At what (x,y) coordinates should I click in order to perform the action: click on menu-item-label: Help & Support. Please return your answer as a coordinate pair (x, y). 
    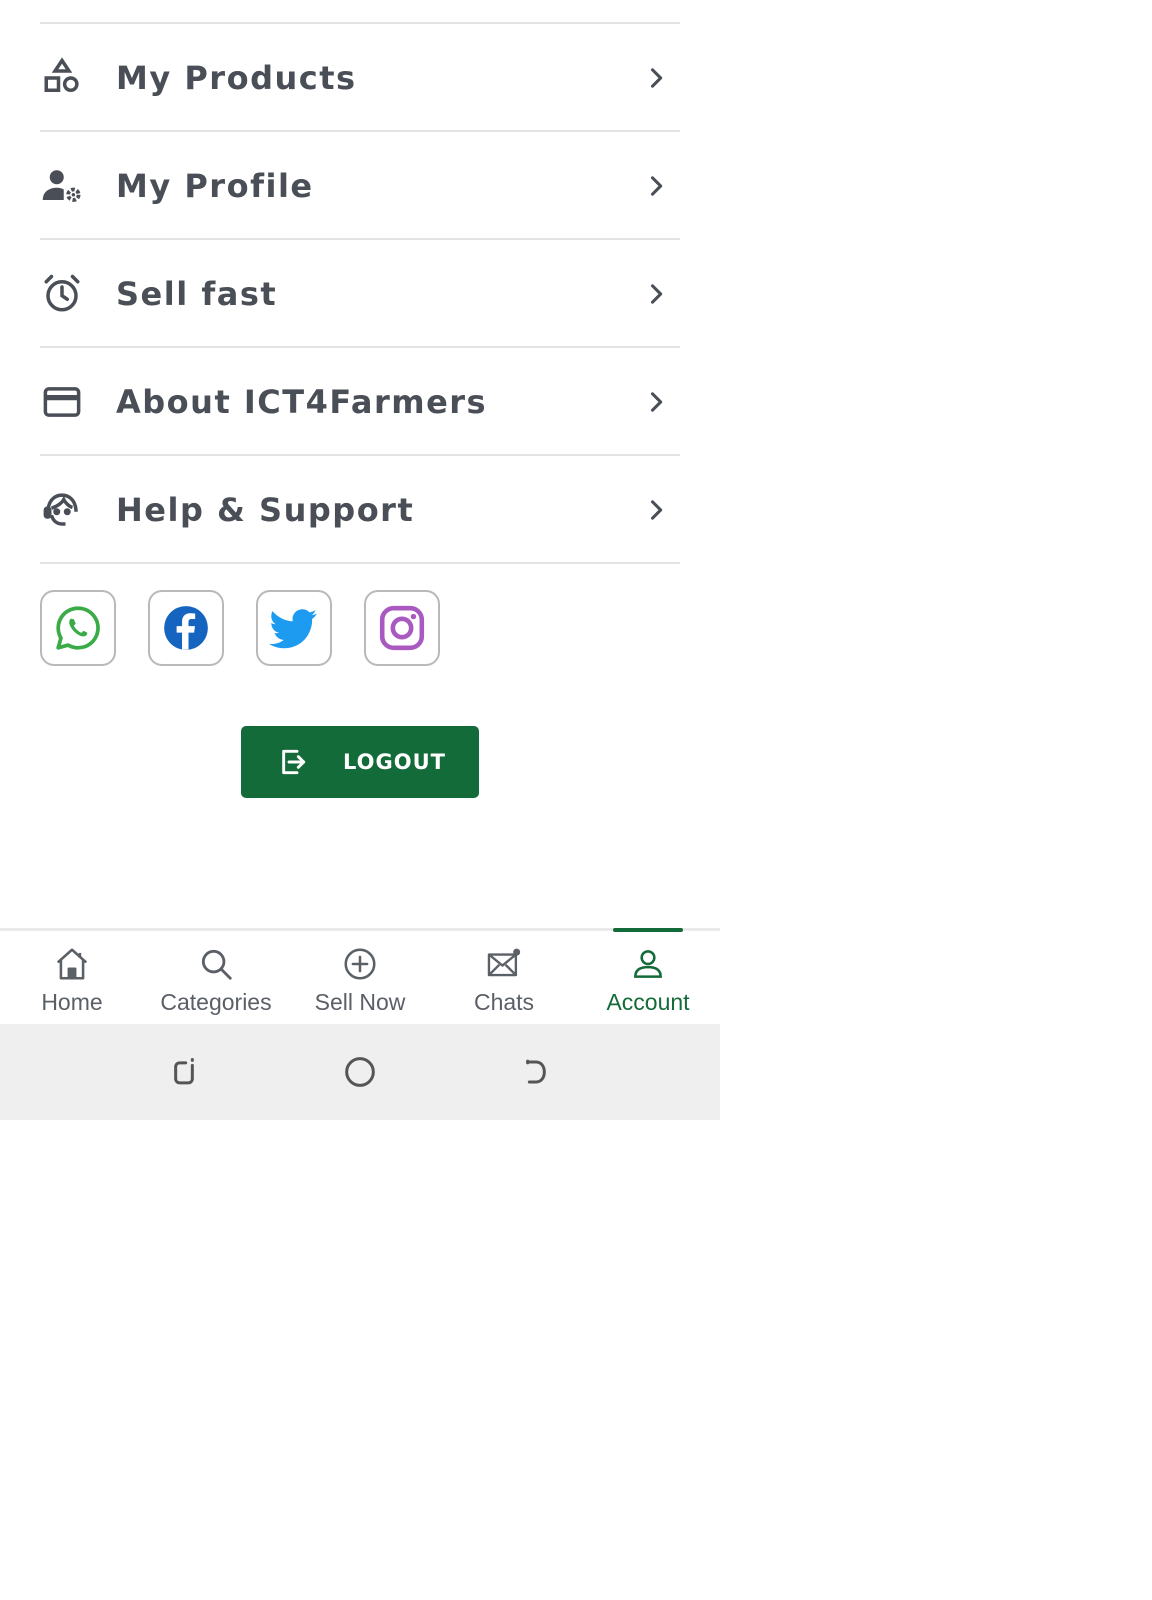
    Looking at the image, I should click on (265, 510).